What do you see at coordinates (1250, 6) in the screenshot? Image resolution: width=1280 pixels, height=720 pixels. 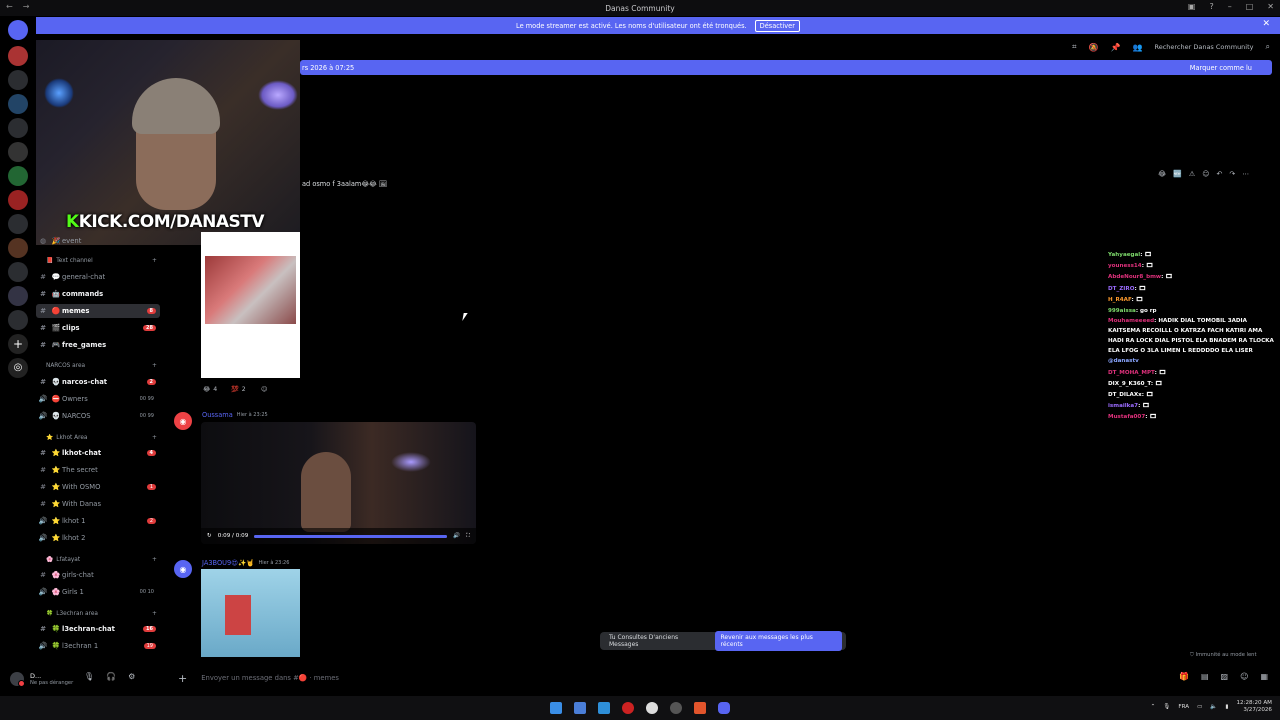 I see `maximize-button: □` at bounding box center [1250, 6].